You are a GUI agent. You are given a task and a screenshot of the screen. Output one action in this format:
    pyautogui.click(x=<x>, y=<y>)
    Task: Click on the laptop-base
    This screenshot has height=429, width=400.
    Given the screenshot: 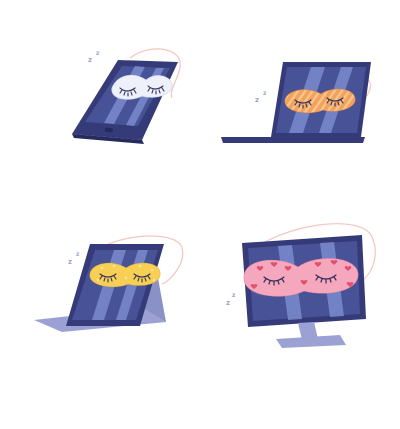 What is the action you would take?
    pyautogui.click(x=293, y=140)
    